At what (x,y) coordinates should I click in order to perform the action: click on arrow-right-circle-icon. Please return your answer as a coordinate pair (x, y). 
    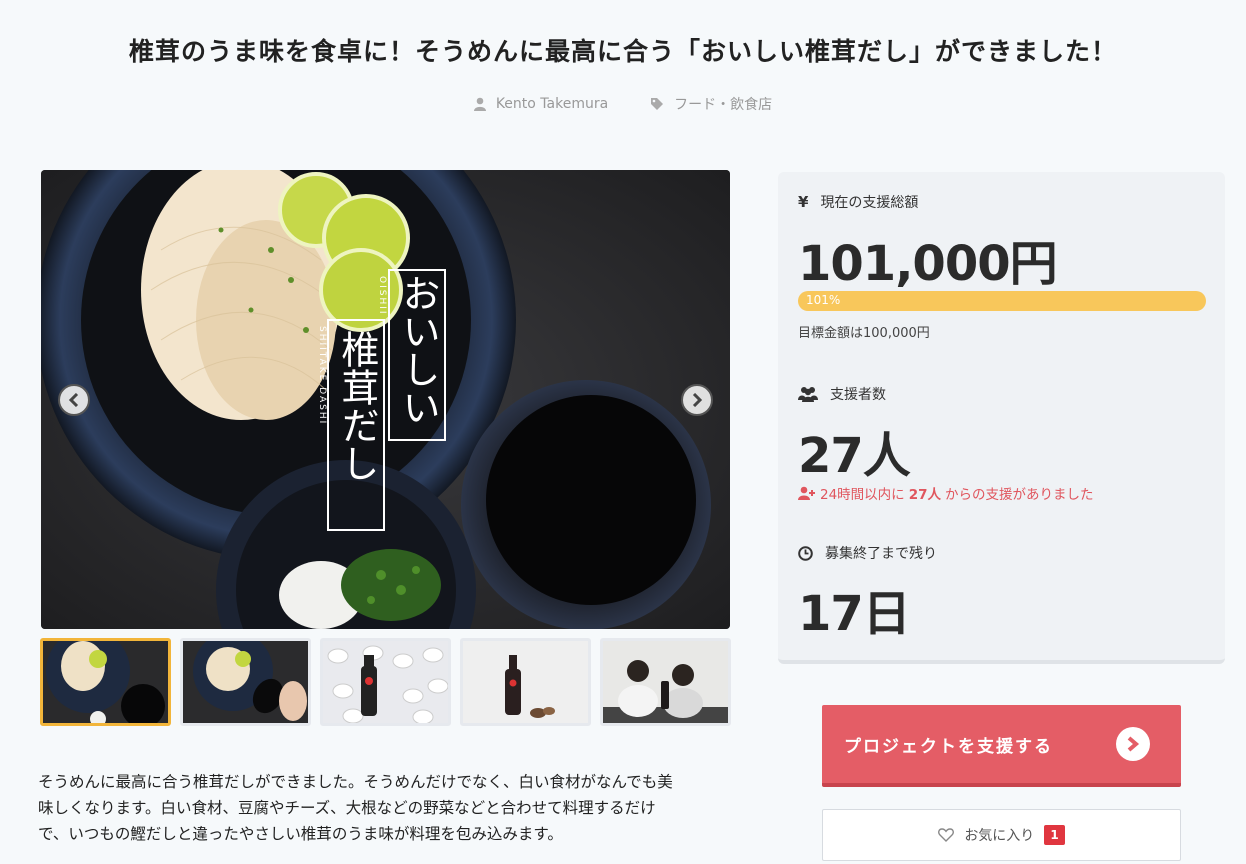
    Looking at the image, I should click on (1133, 744).